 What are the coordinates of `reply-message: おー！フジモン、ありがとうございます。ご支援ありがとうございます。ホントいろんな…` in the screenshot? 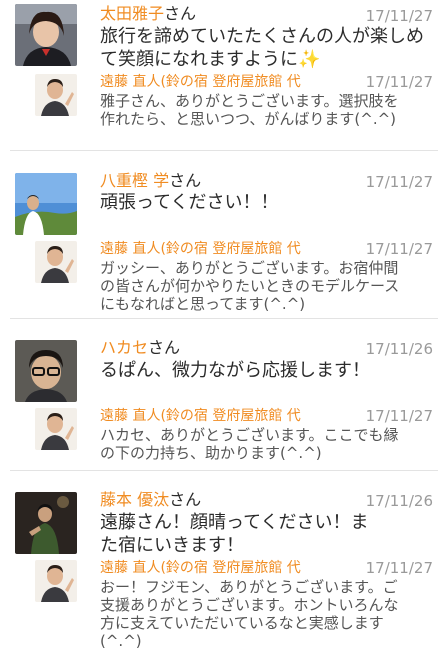 It's located at (249, 614).